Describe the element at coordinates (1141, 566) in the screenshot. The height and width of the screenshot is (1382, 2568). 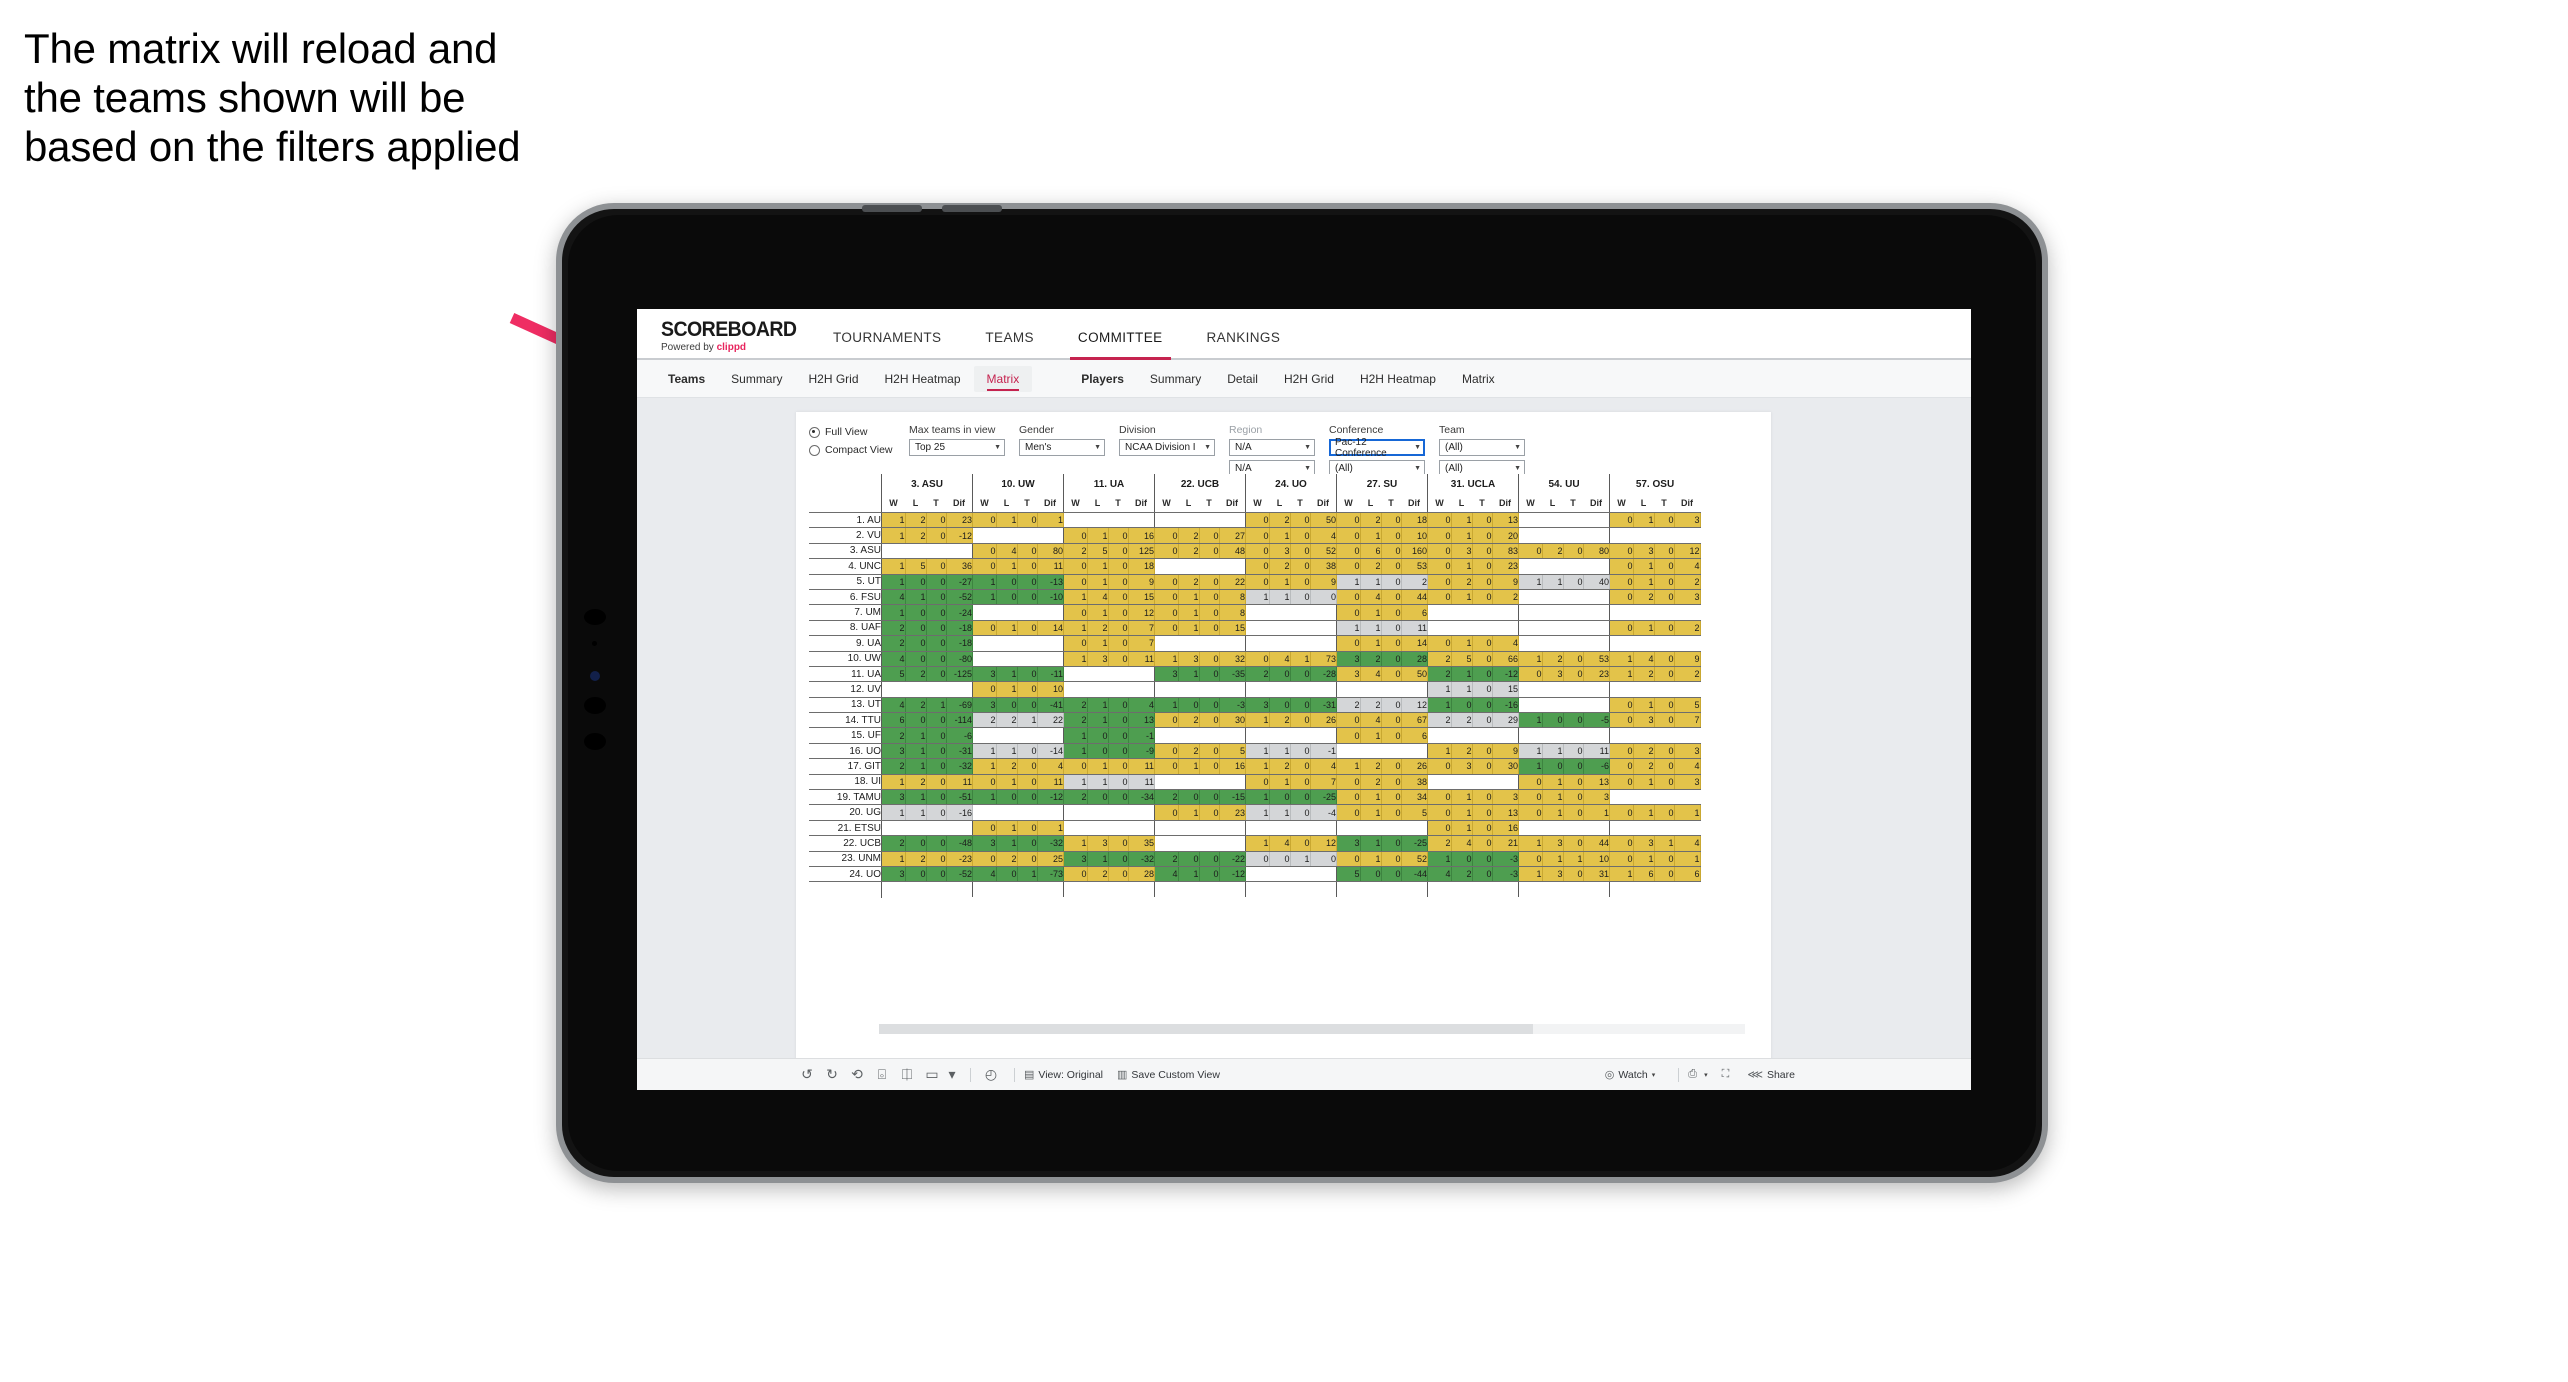
I see `matrix-cell: 18` at that location.